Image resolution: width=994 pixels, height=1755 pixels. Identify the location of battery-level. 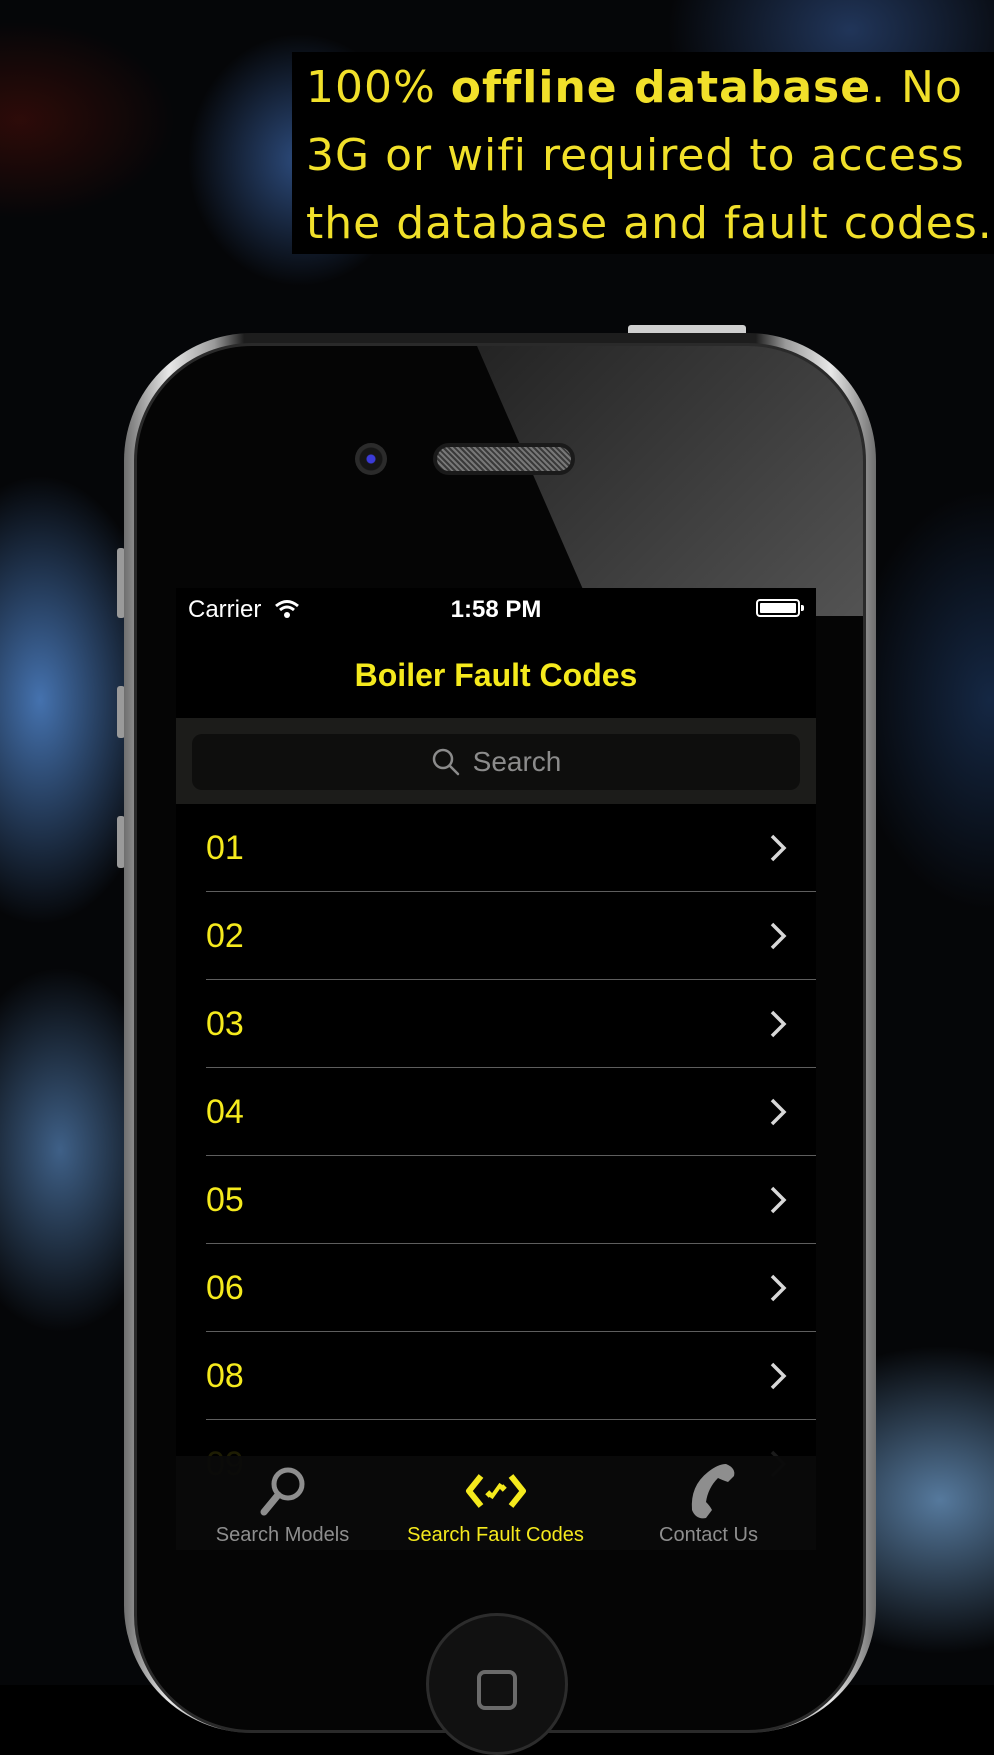
(778, 608).